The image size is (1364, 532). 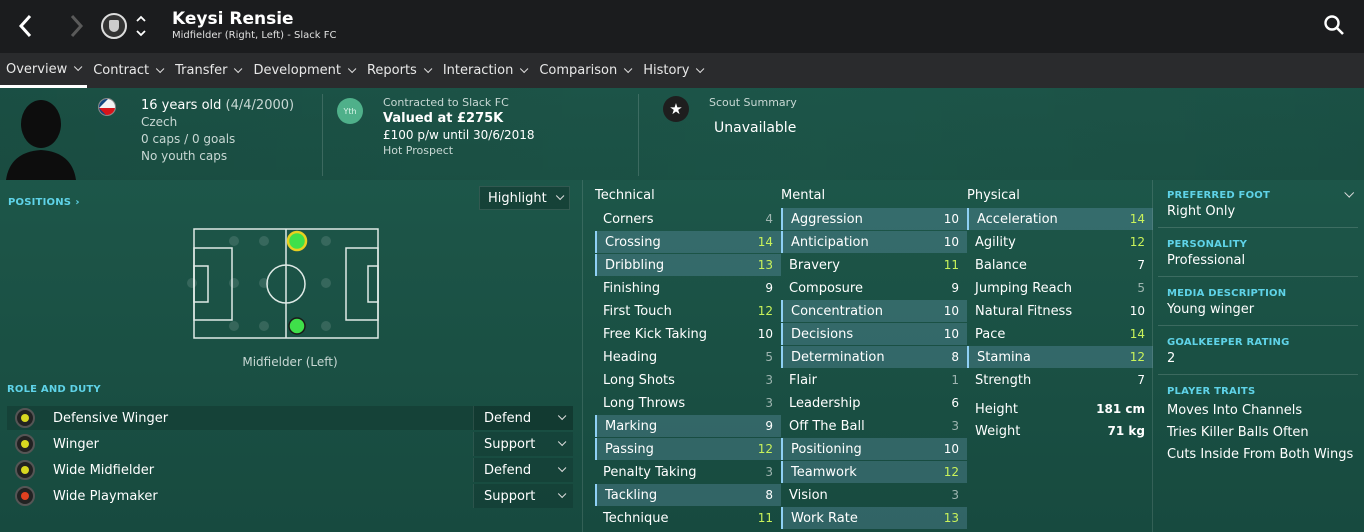 I want to click on tab-interaction: Interaction, so click(x=485, y=70).